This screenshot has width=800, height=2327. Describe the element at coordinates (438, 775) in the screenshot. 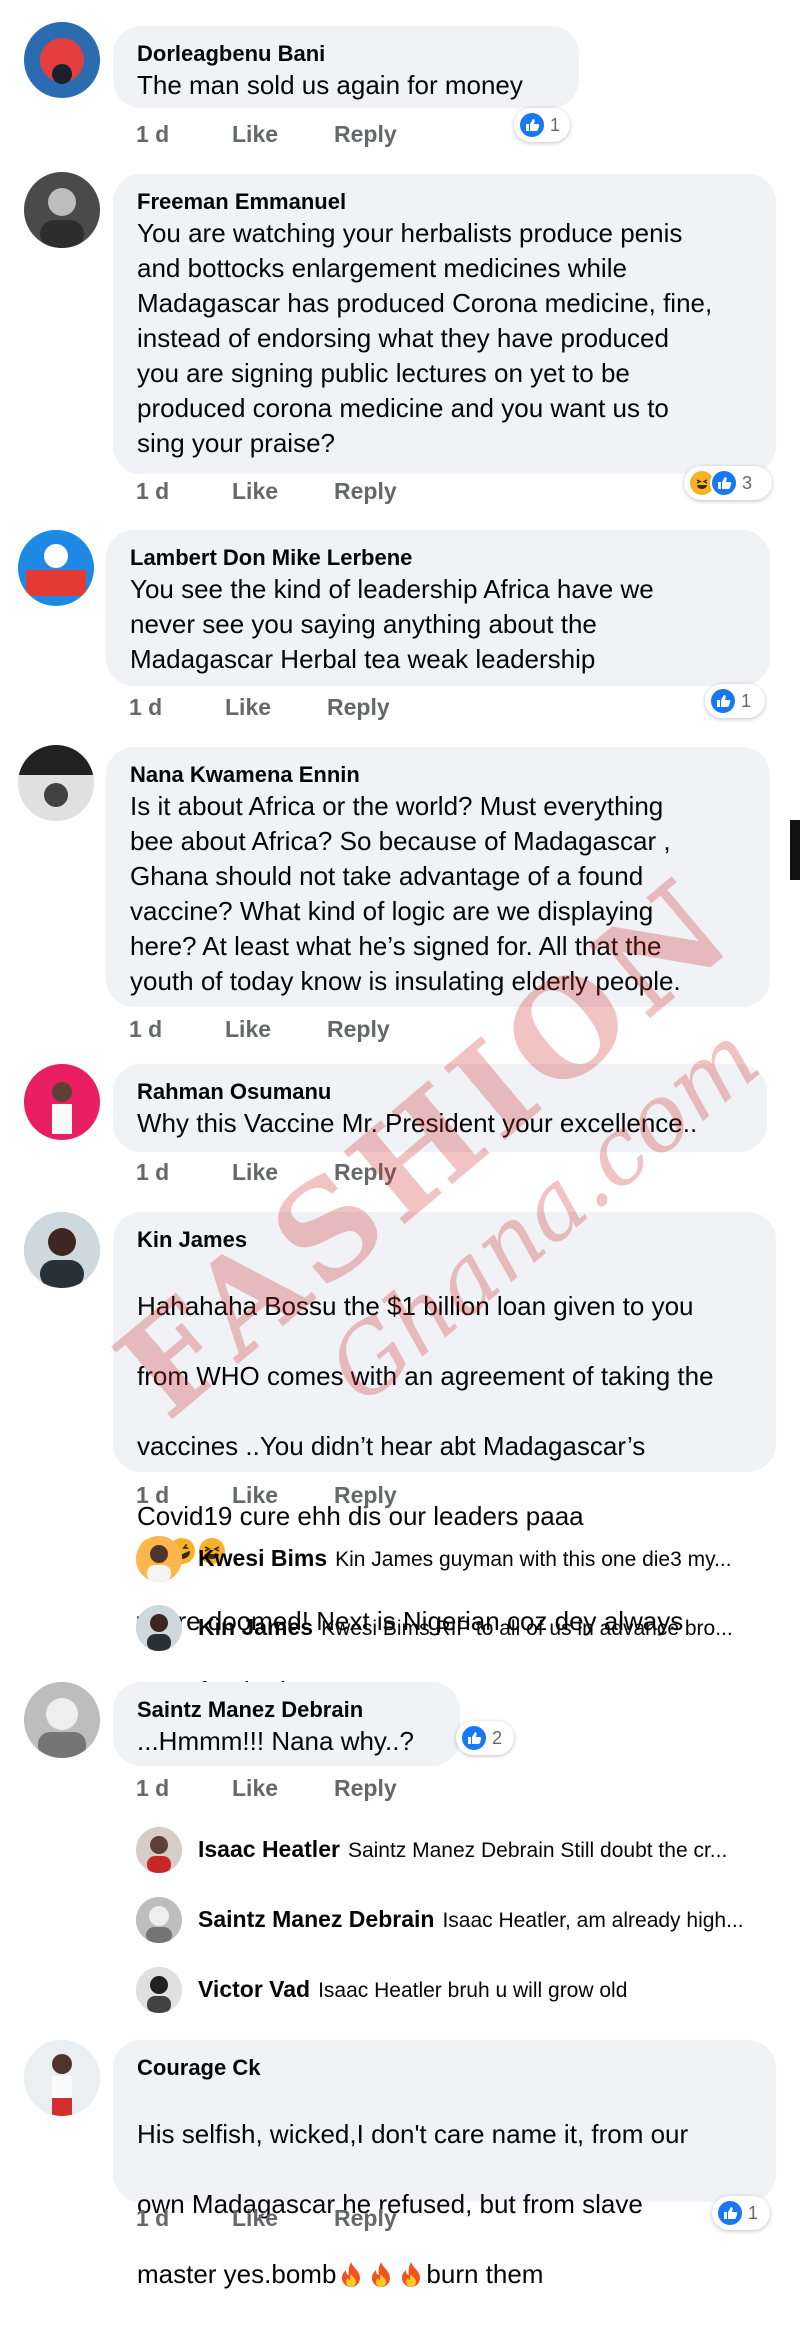

I see `comment-author: Nana Kwamena Ennin` at that location.